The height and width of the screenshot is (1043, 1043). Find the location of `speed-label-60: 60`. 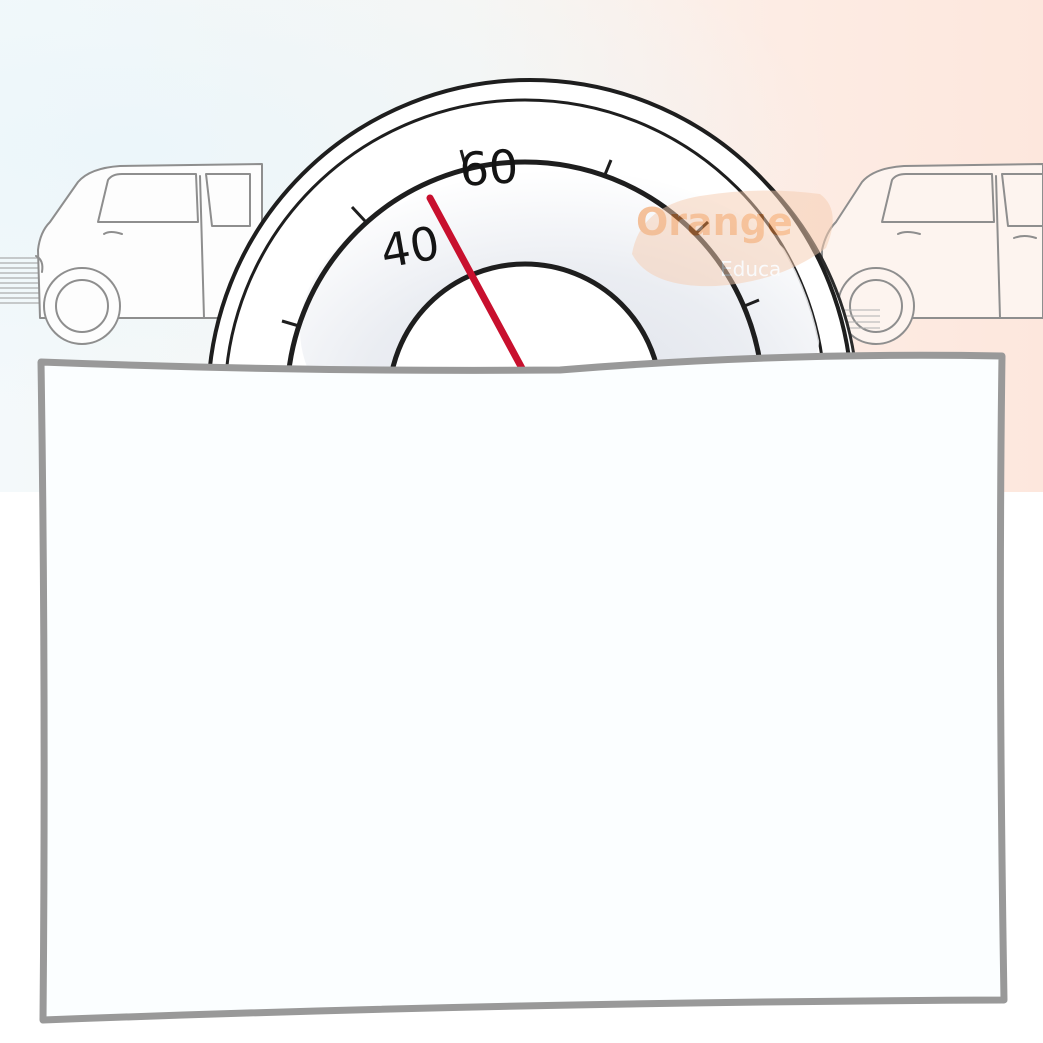

speed-label-60: 60 is located at coordinates (489, 168).